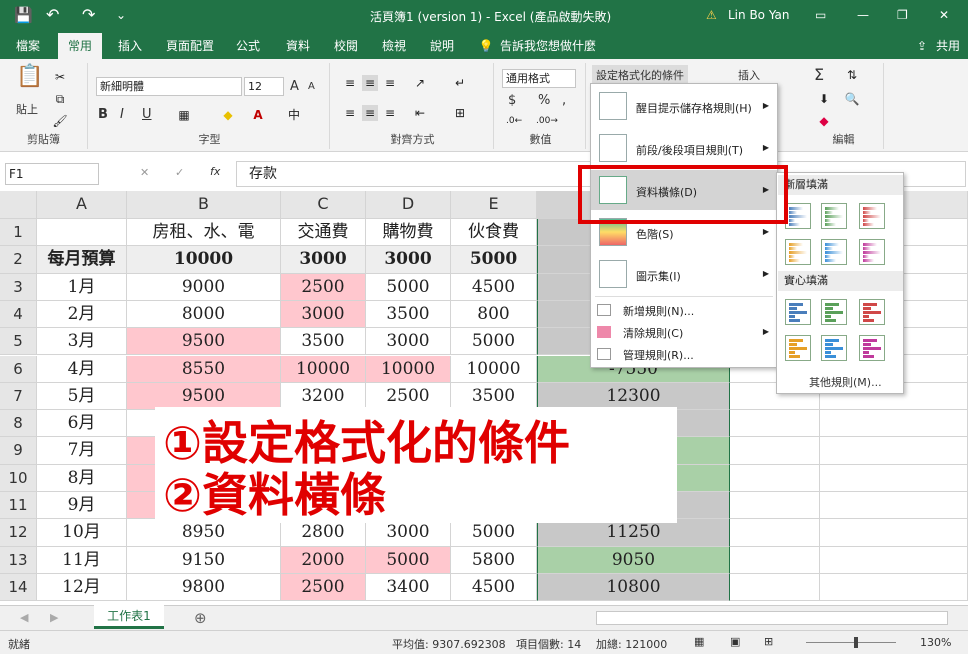  I want to click on align-center-icon: ≡, so click(370, 113).